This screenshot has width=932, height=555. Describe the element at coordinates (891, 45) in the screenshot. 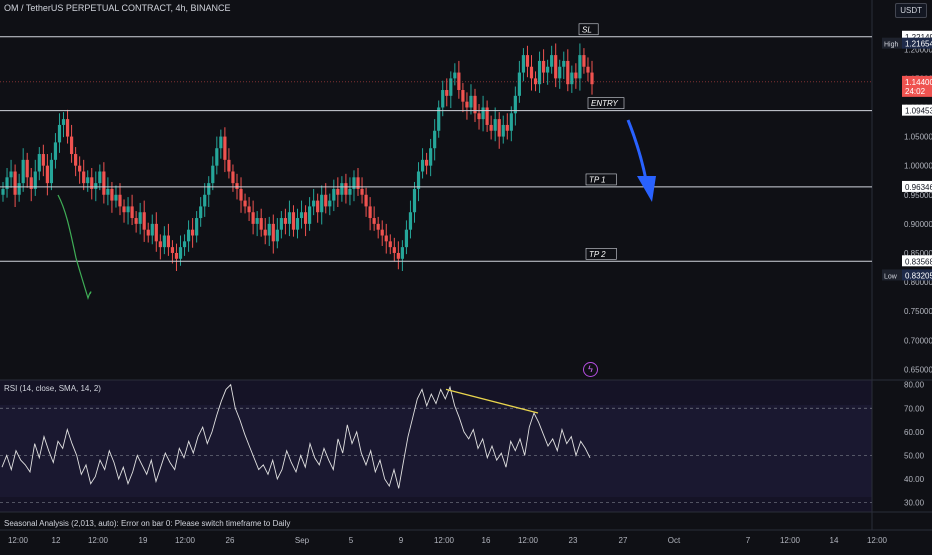

I see `high-price-tag-tag: High` at that location.